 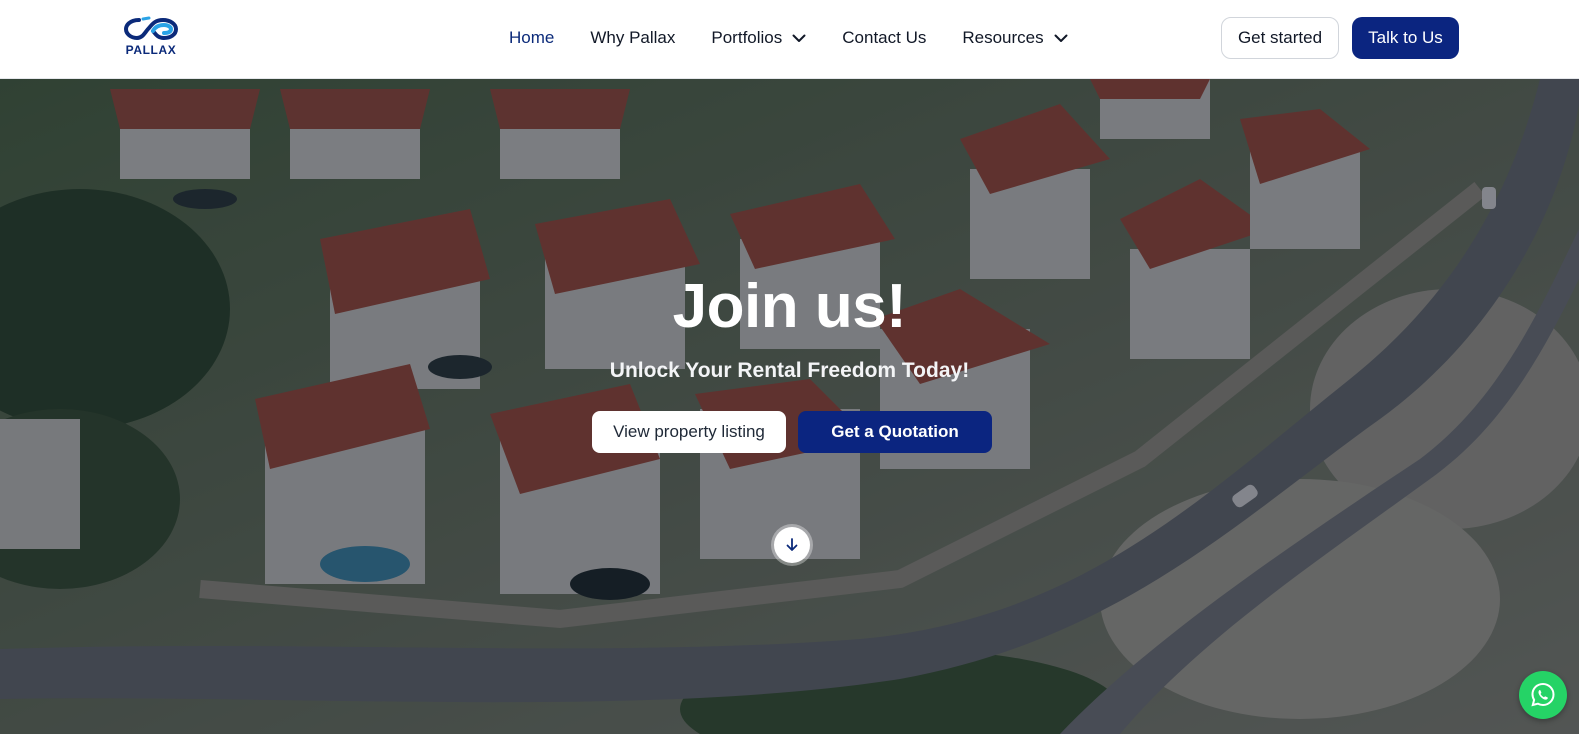 I want to click on nav-why-pallax: Why Pallax, so click(x=632, y=38).